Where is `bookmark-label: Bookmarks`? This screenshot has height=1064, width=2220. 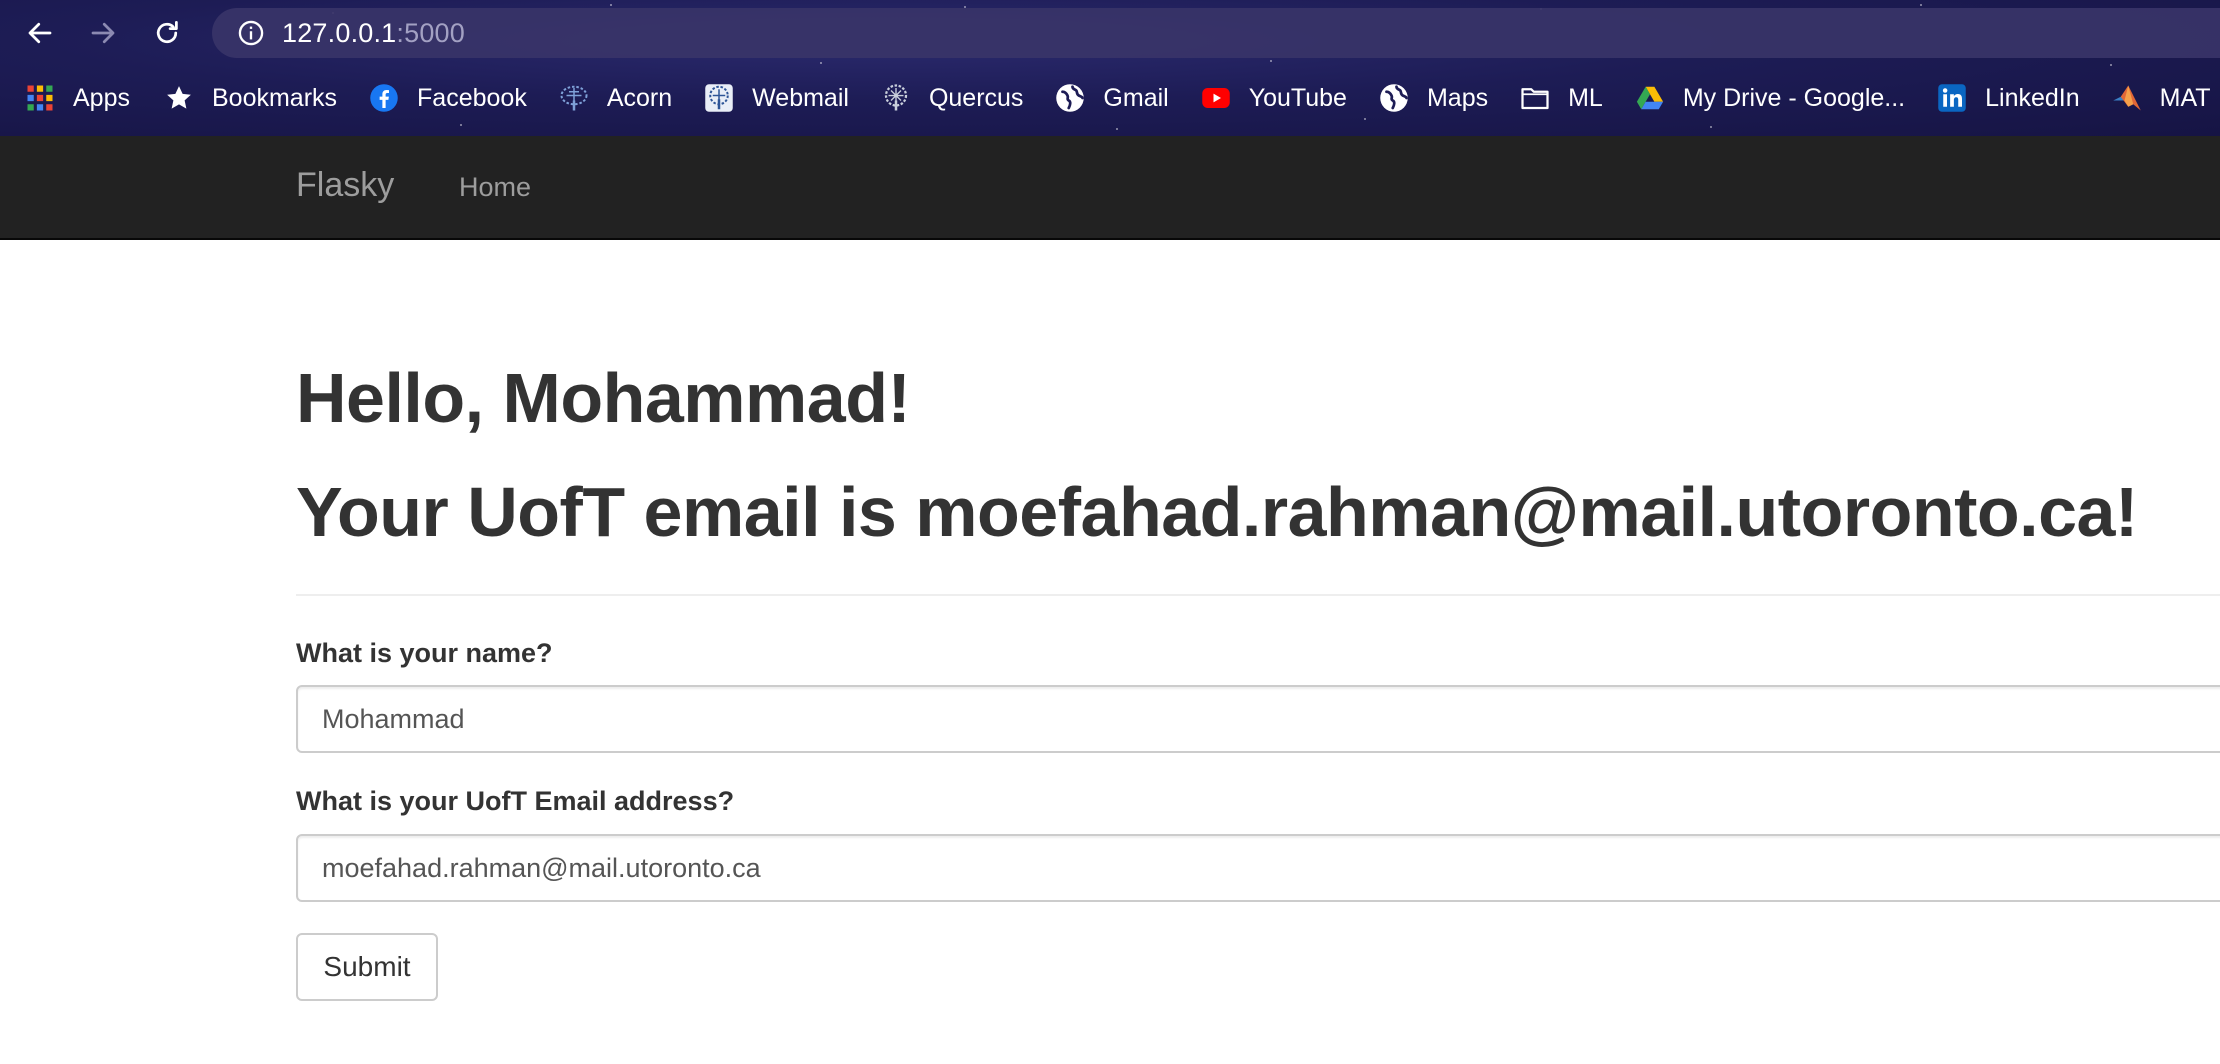
bookmark-label: Bookmarks is located at coordinates (274, 97).